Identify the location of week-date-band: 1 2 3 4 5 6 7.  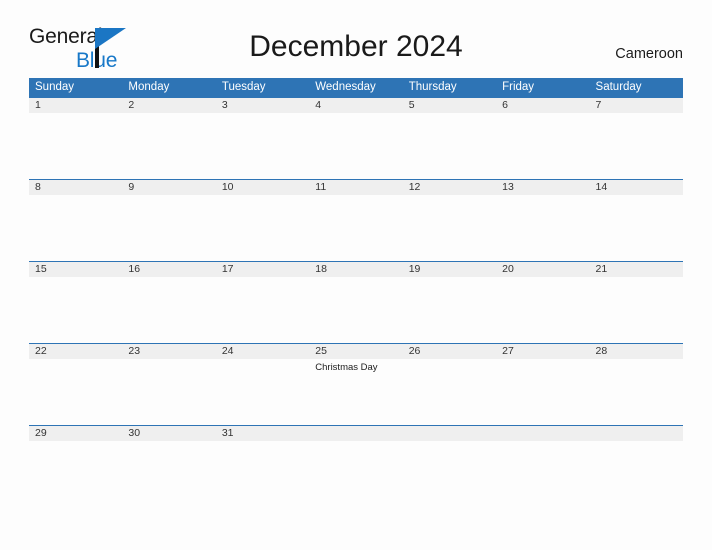
(356, 105).